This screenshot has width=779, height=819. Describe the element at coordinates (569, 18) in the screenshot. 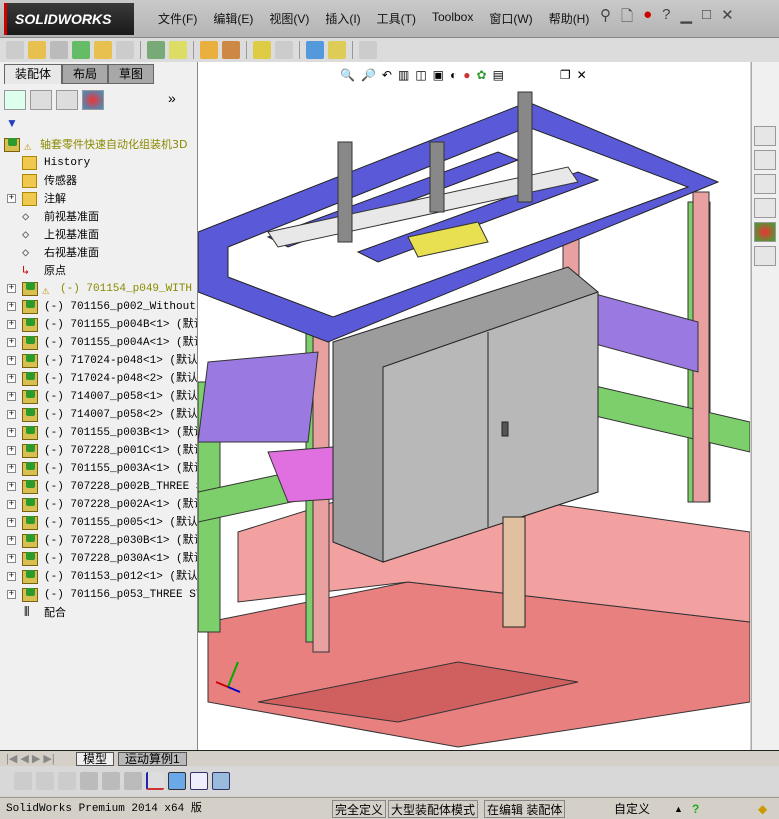

I see `menu-item: 帮助(H)` at that location.